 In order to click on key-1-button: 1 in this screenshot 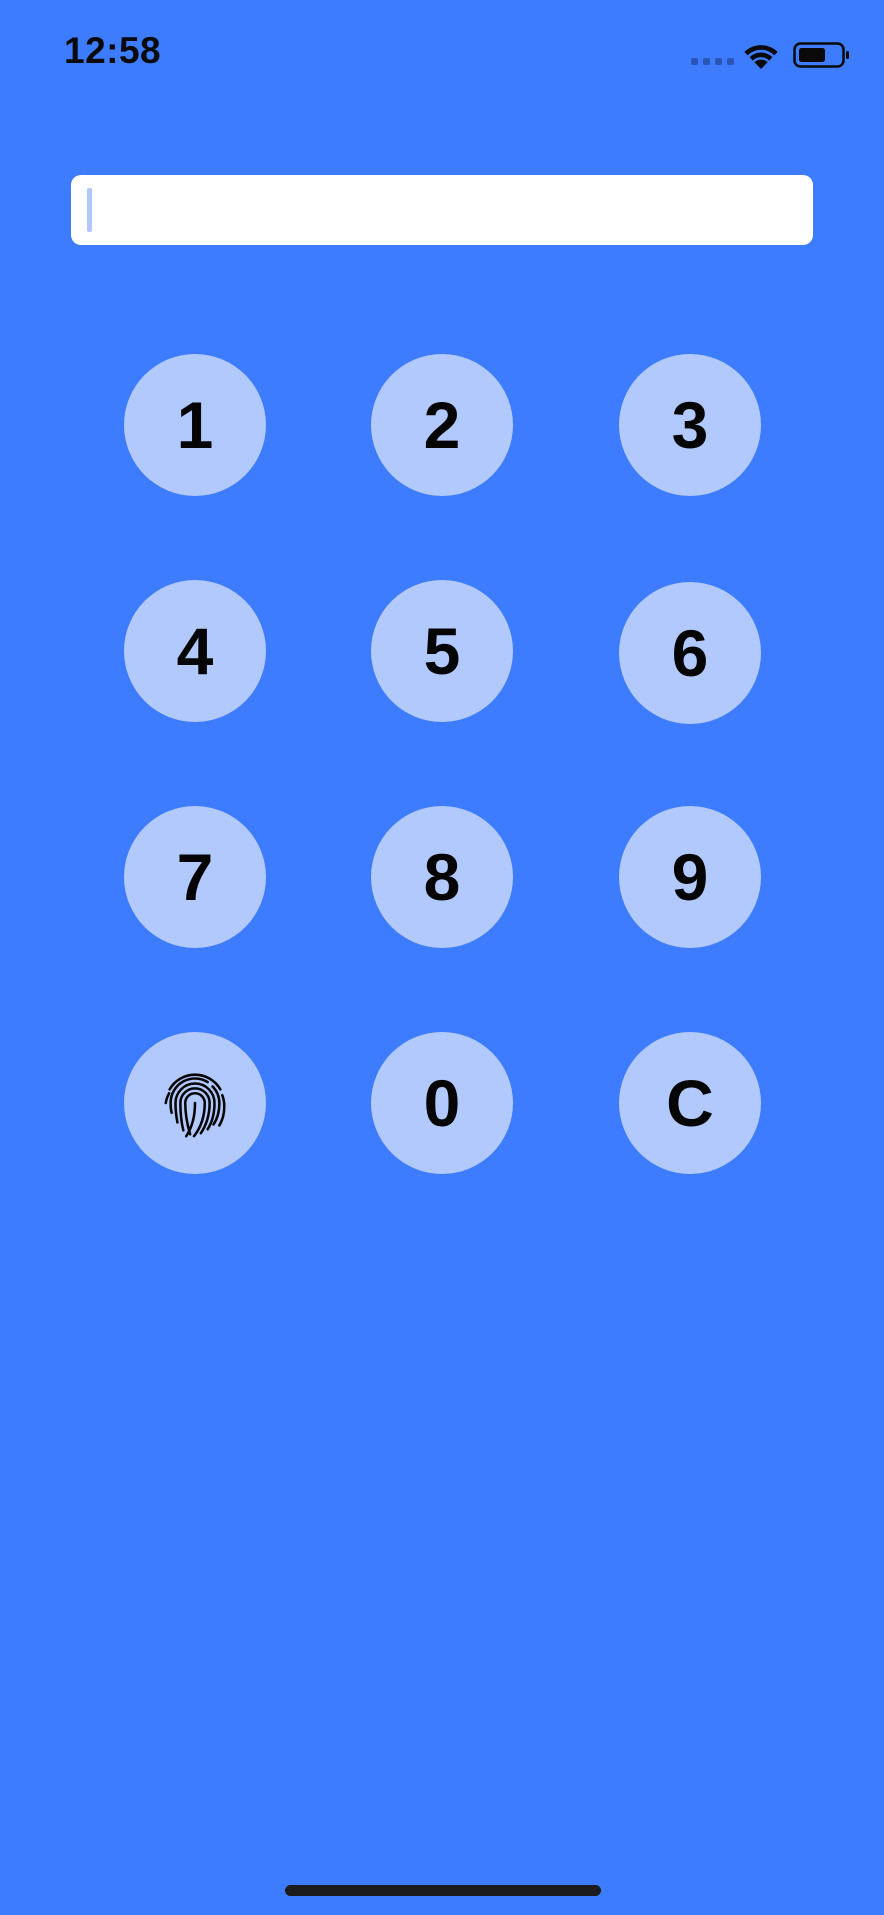, I will do `click(195, 425)`.